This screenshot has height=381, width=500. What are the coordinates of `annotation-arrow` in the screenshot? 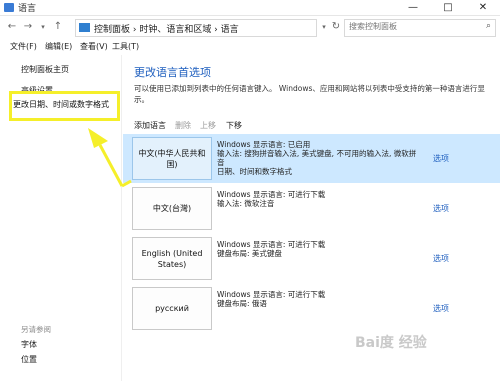 It's located at (110, 158).